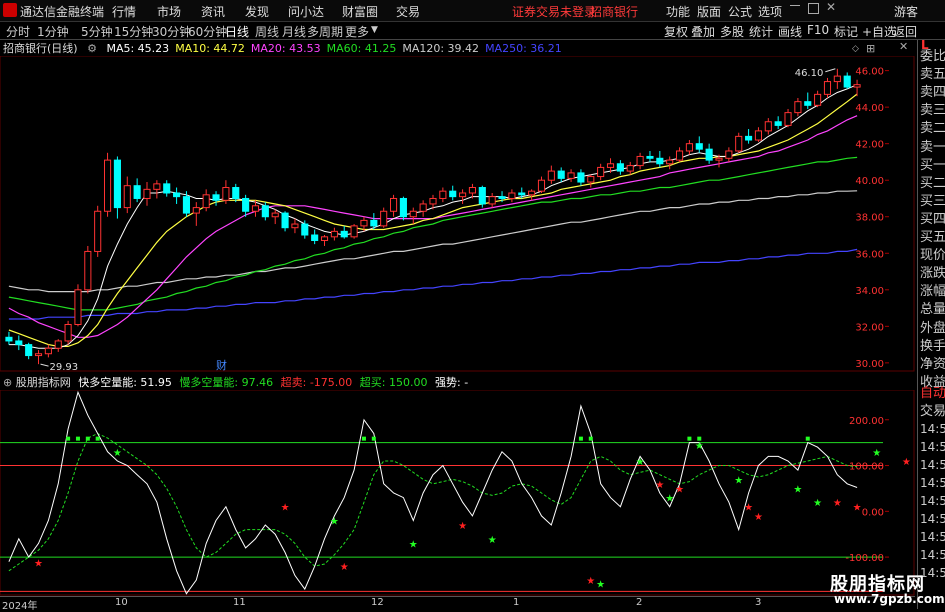 This screenshot has width=945, height=612. What do you see at coordinates (932, 364) in the screenshot?
I see `sidebar-item: 净资` at bounding box center [932, 364].